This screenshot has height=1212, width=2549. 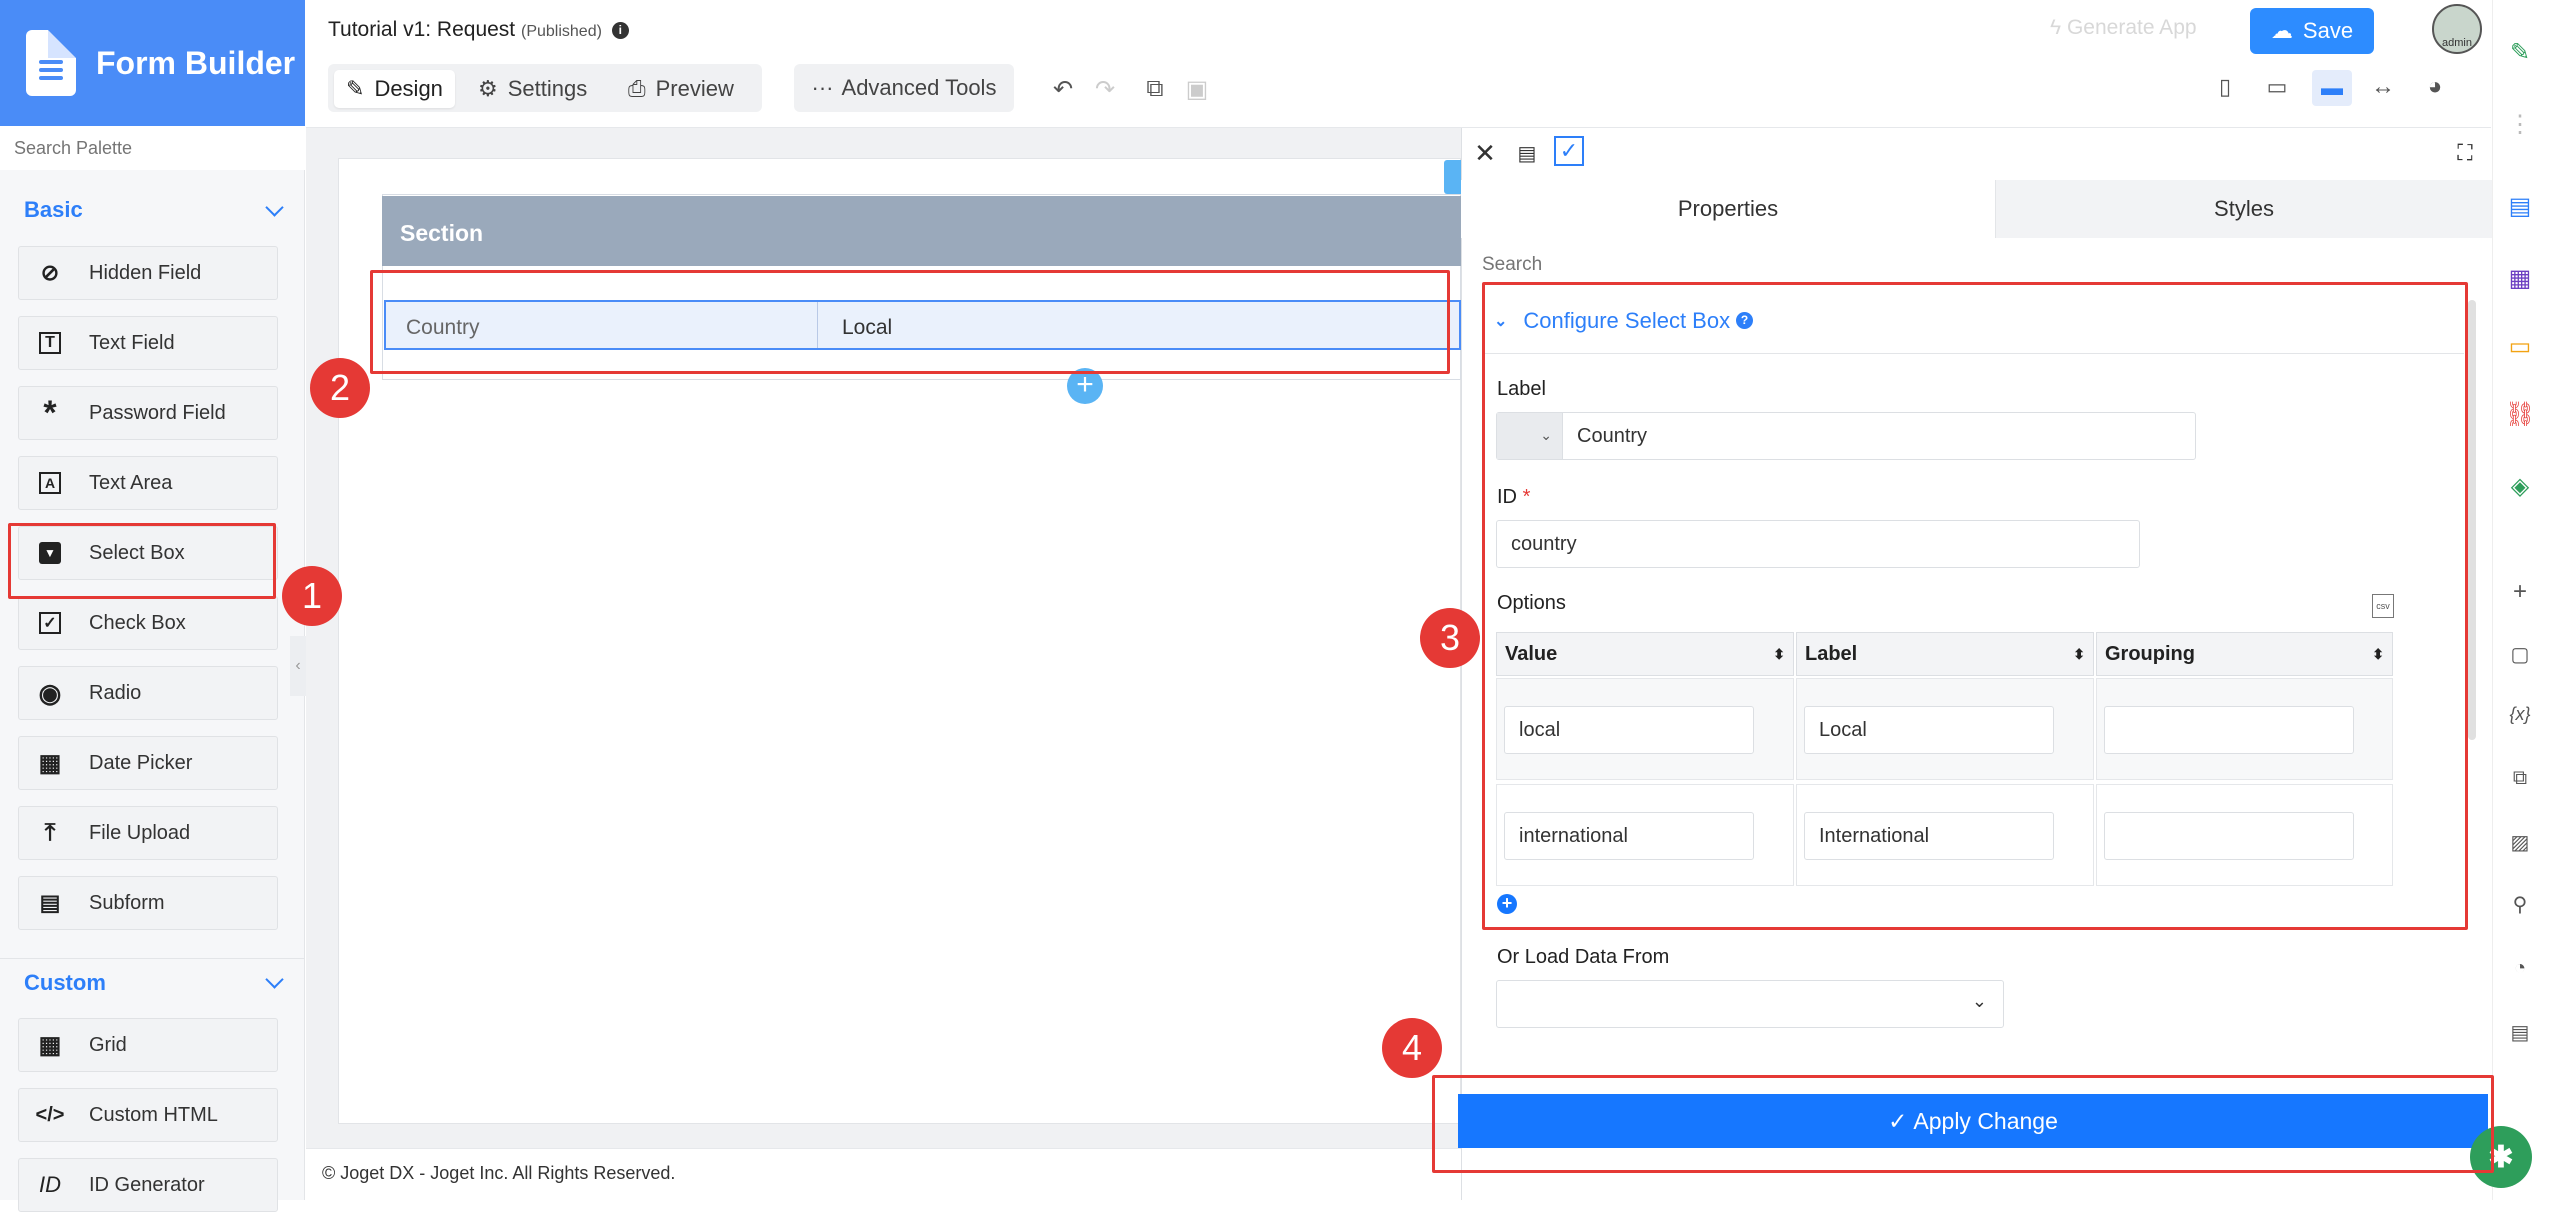 What do you see at coordinates (2520, 1032) in the screenshot?
I see `log-icon: ▤` at bounding box center [2520, 1032].